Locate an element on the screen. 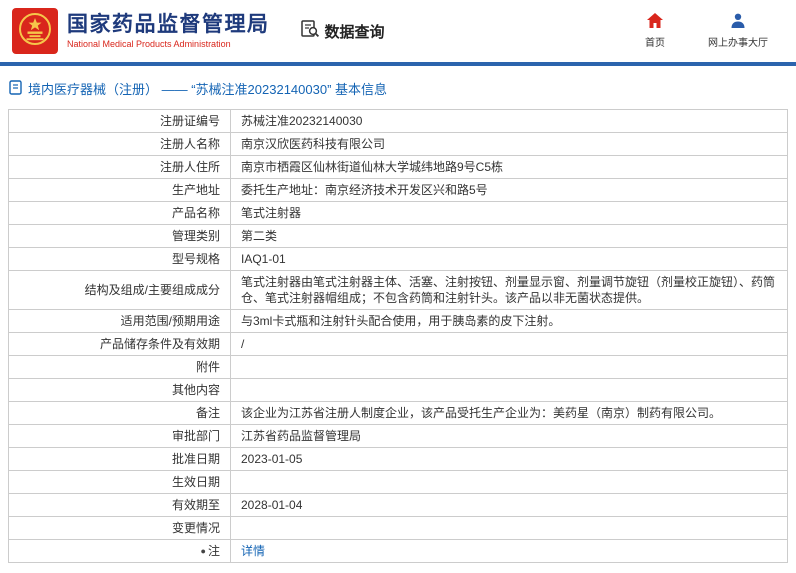 This screenshot has width=796, height=573. field-label: 生效日期 is located at coordinates (119, 482).